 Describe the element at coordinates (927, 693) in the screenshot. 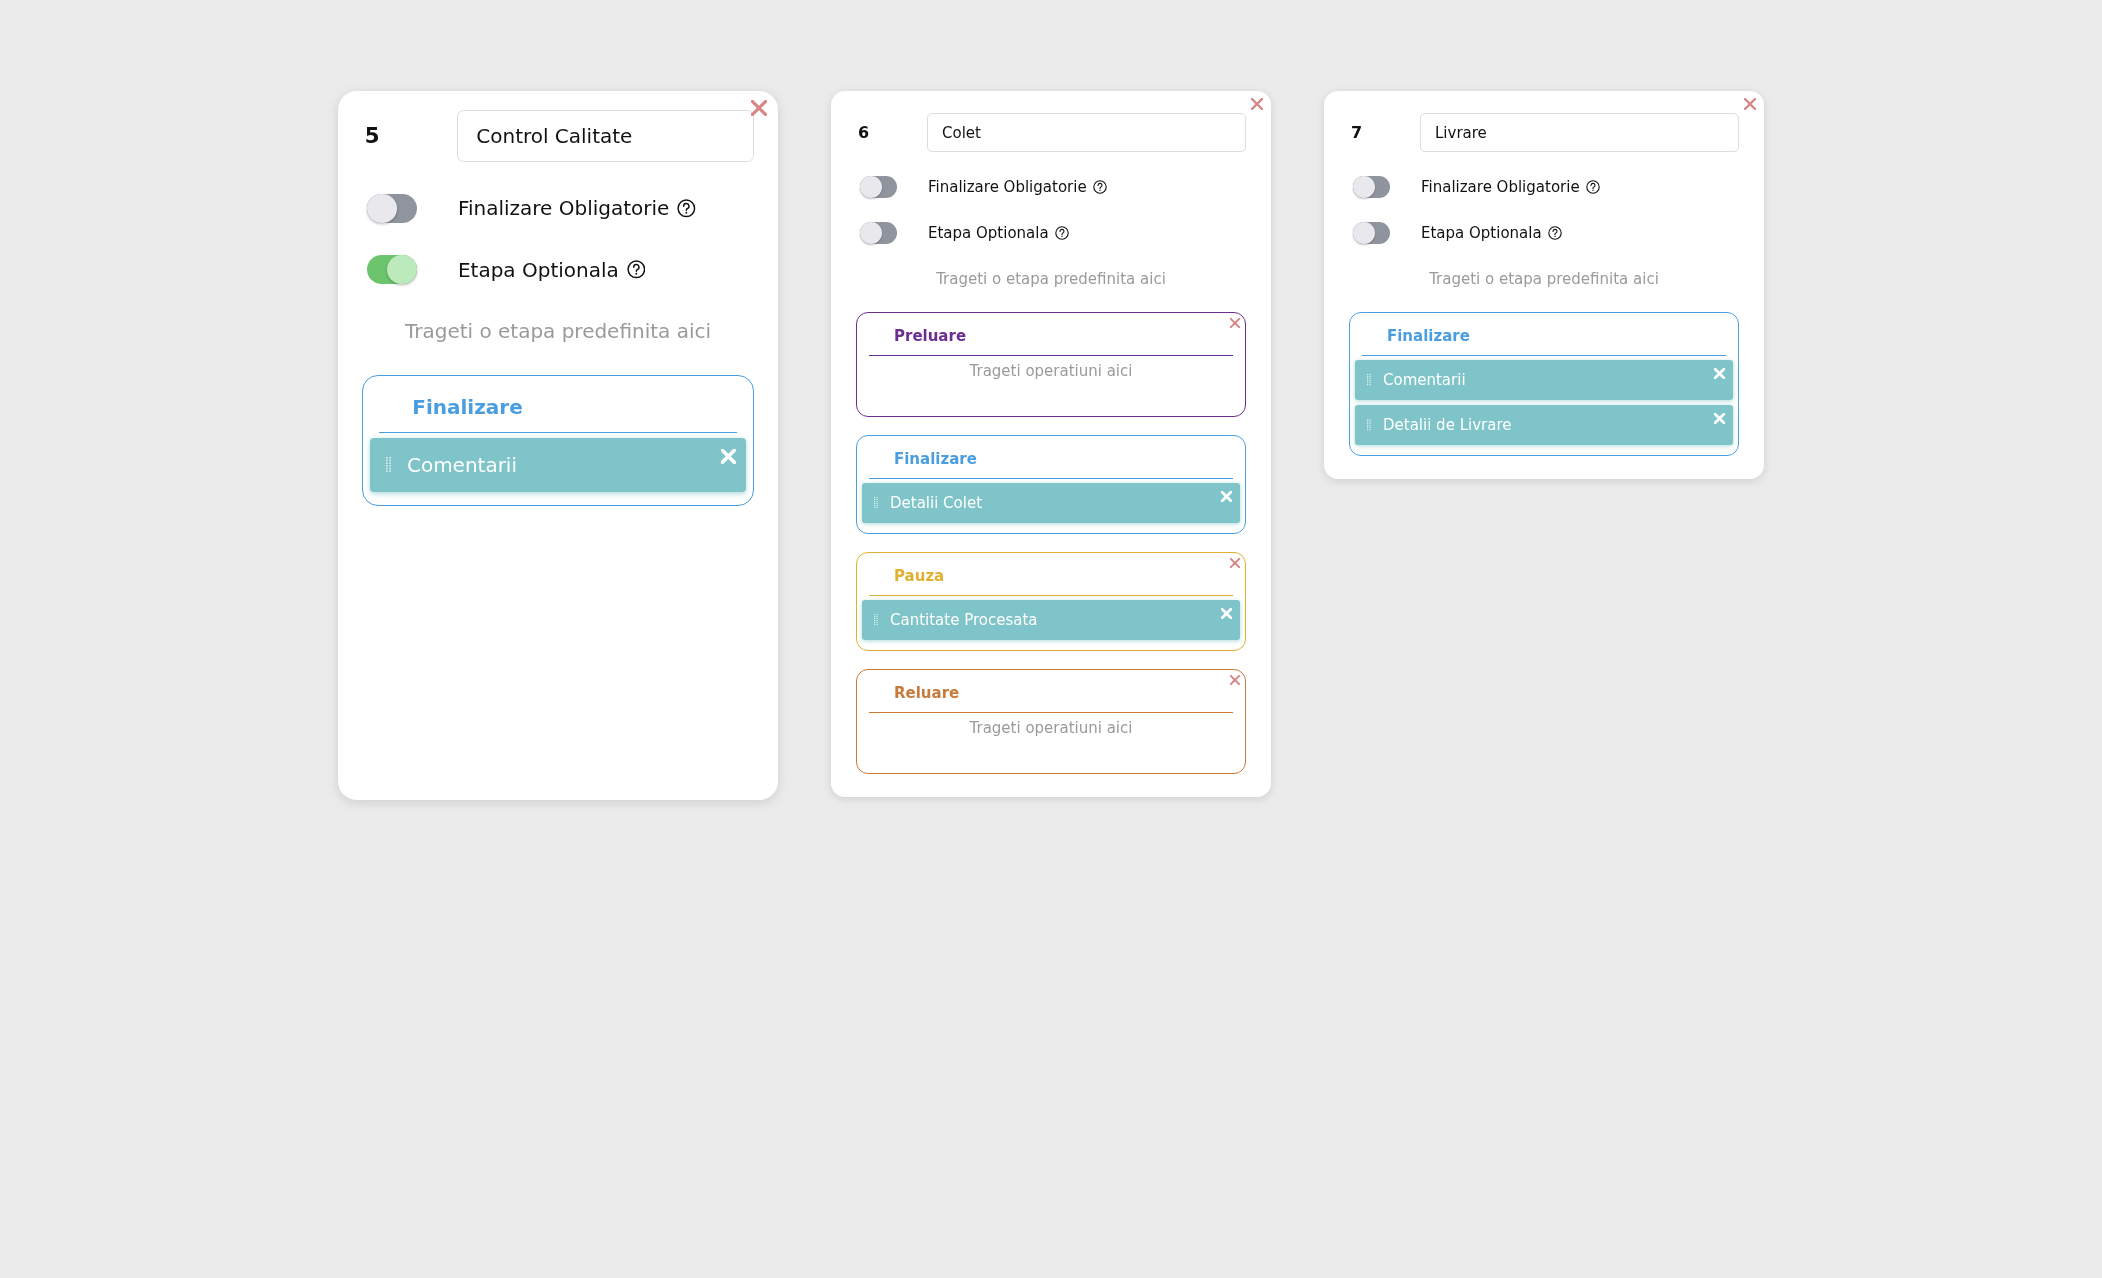

I see `stage-title: Reluare` at that location.